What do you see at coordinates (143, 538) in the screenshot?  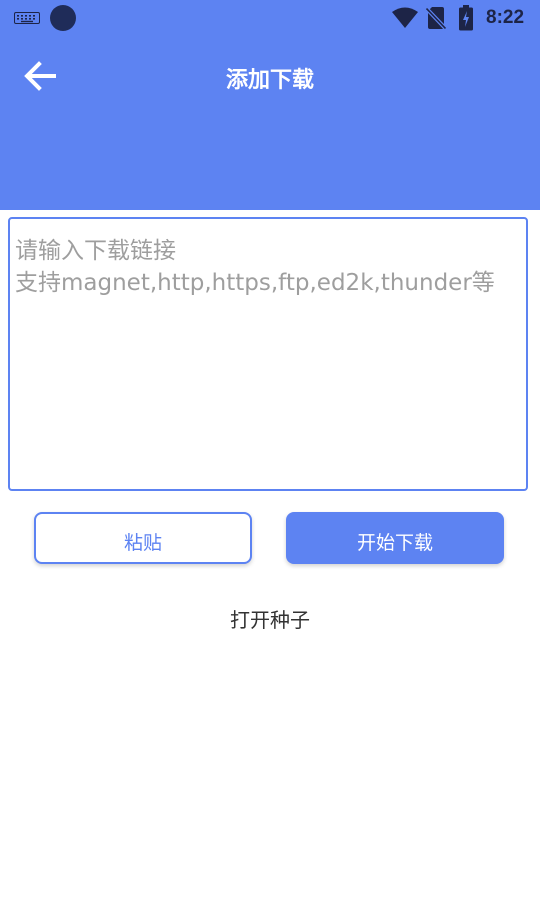 I see `paste-button: 粘贴` at bounding box center [143, 538].